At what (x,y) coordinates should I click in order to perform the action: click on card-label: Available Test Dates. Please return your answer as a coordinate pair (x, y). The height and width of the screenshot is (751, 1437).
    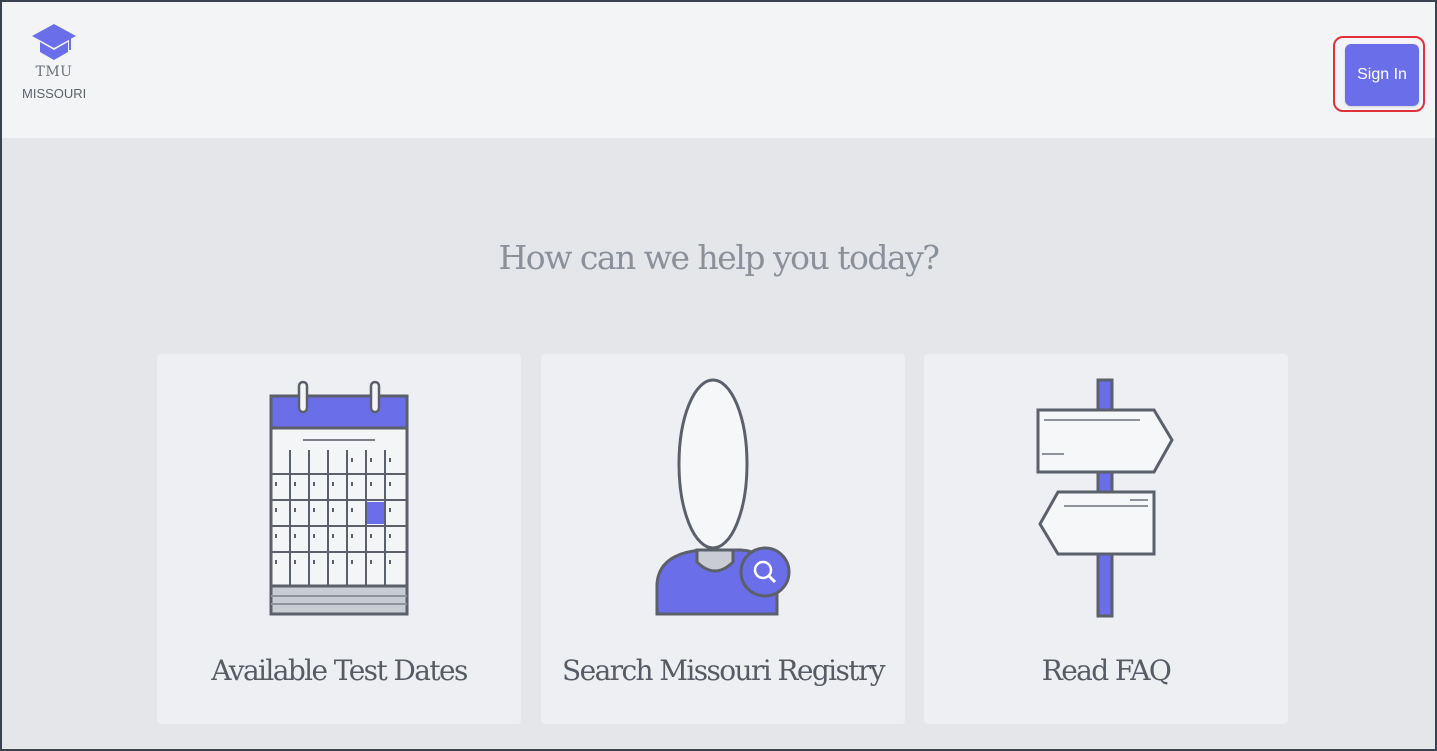
    Looking at the image, I should click on (339, 670).